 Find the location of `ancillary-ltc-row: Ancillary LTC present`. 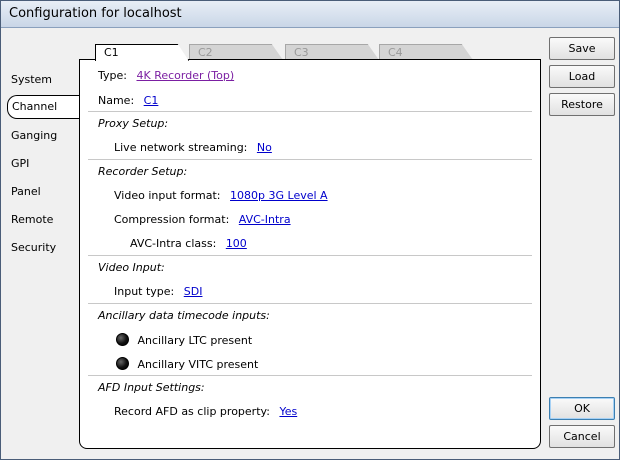

ancillary-ltc-row: Ancillary LTC present is located at coordinates (184, 340).